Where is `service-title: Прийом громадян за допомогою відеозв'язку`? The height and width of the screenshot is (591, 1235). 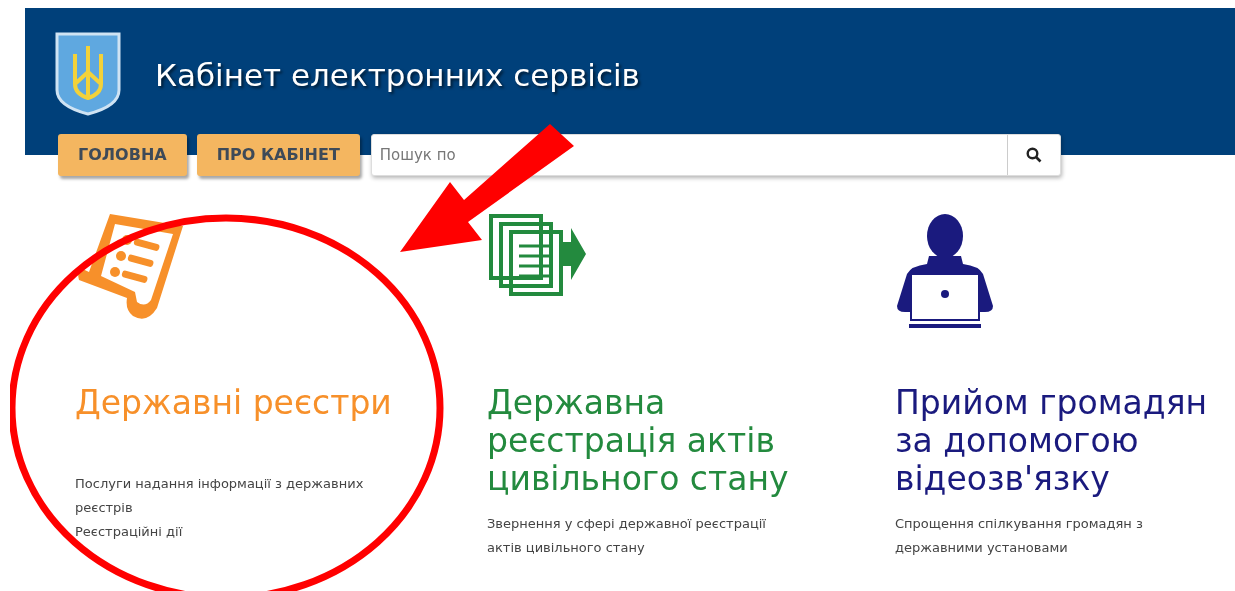 service-title: Прийом громадян за допомогою відеозв'язку is located at coordinates (1060, 441).